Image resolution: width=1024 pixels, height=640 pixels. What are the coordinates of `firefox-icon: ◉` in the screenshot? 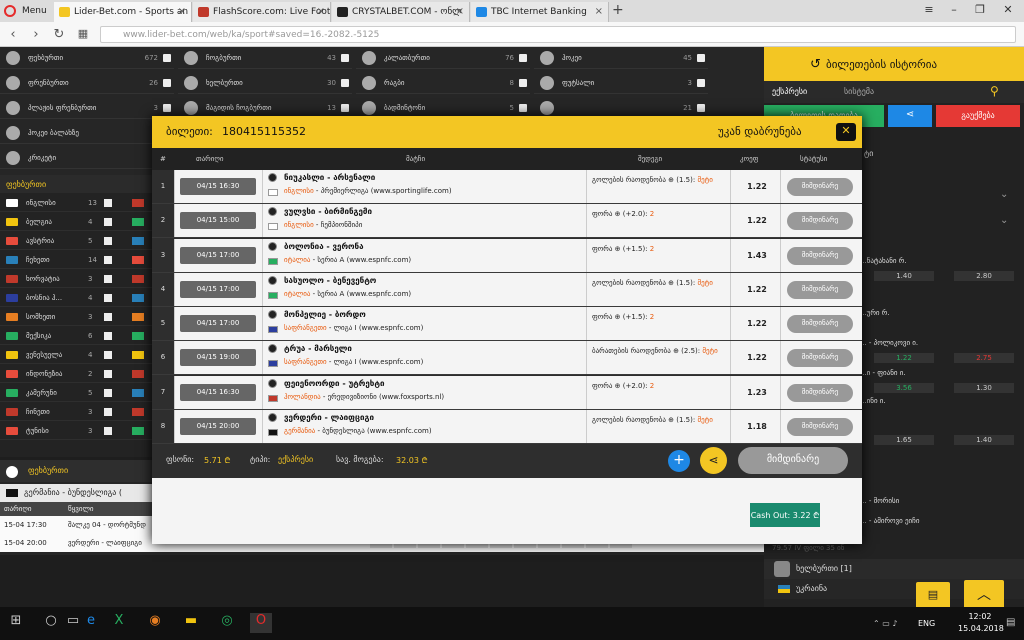 It's located at (155, 623).